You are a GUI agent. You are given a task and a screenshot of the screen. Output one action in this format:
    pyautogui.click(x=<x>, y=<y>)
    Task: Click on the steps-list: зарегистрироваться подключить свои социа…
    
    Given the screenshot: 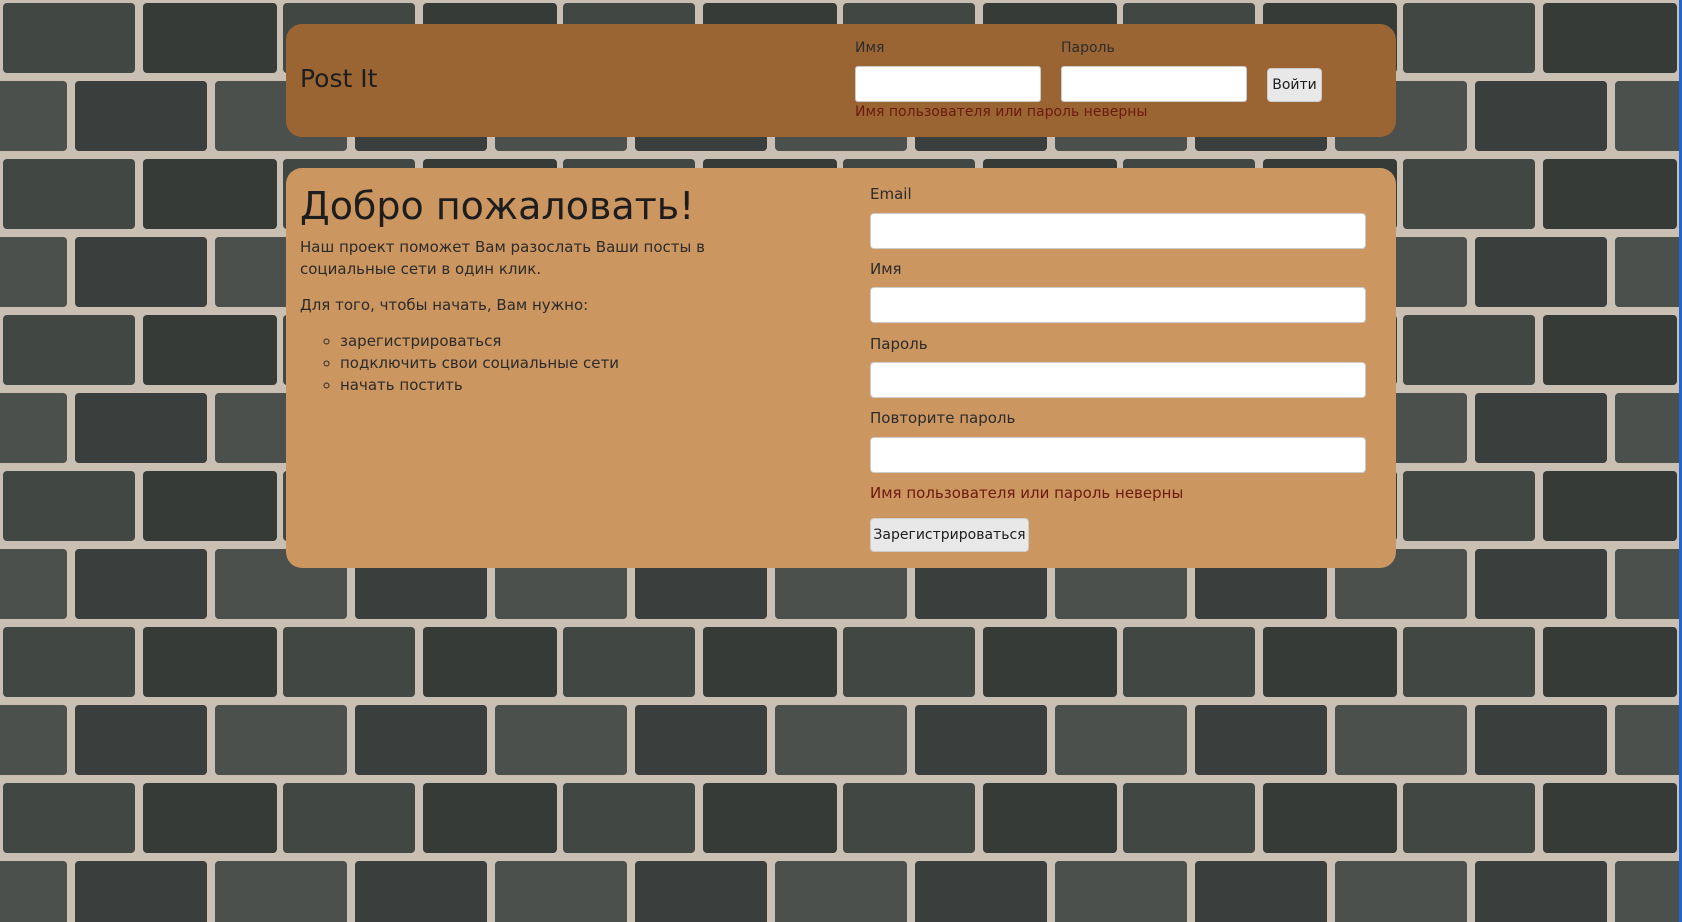 What is the action you would take?
    pyautogui.click(x=463, y=363)
    